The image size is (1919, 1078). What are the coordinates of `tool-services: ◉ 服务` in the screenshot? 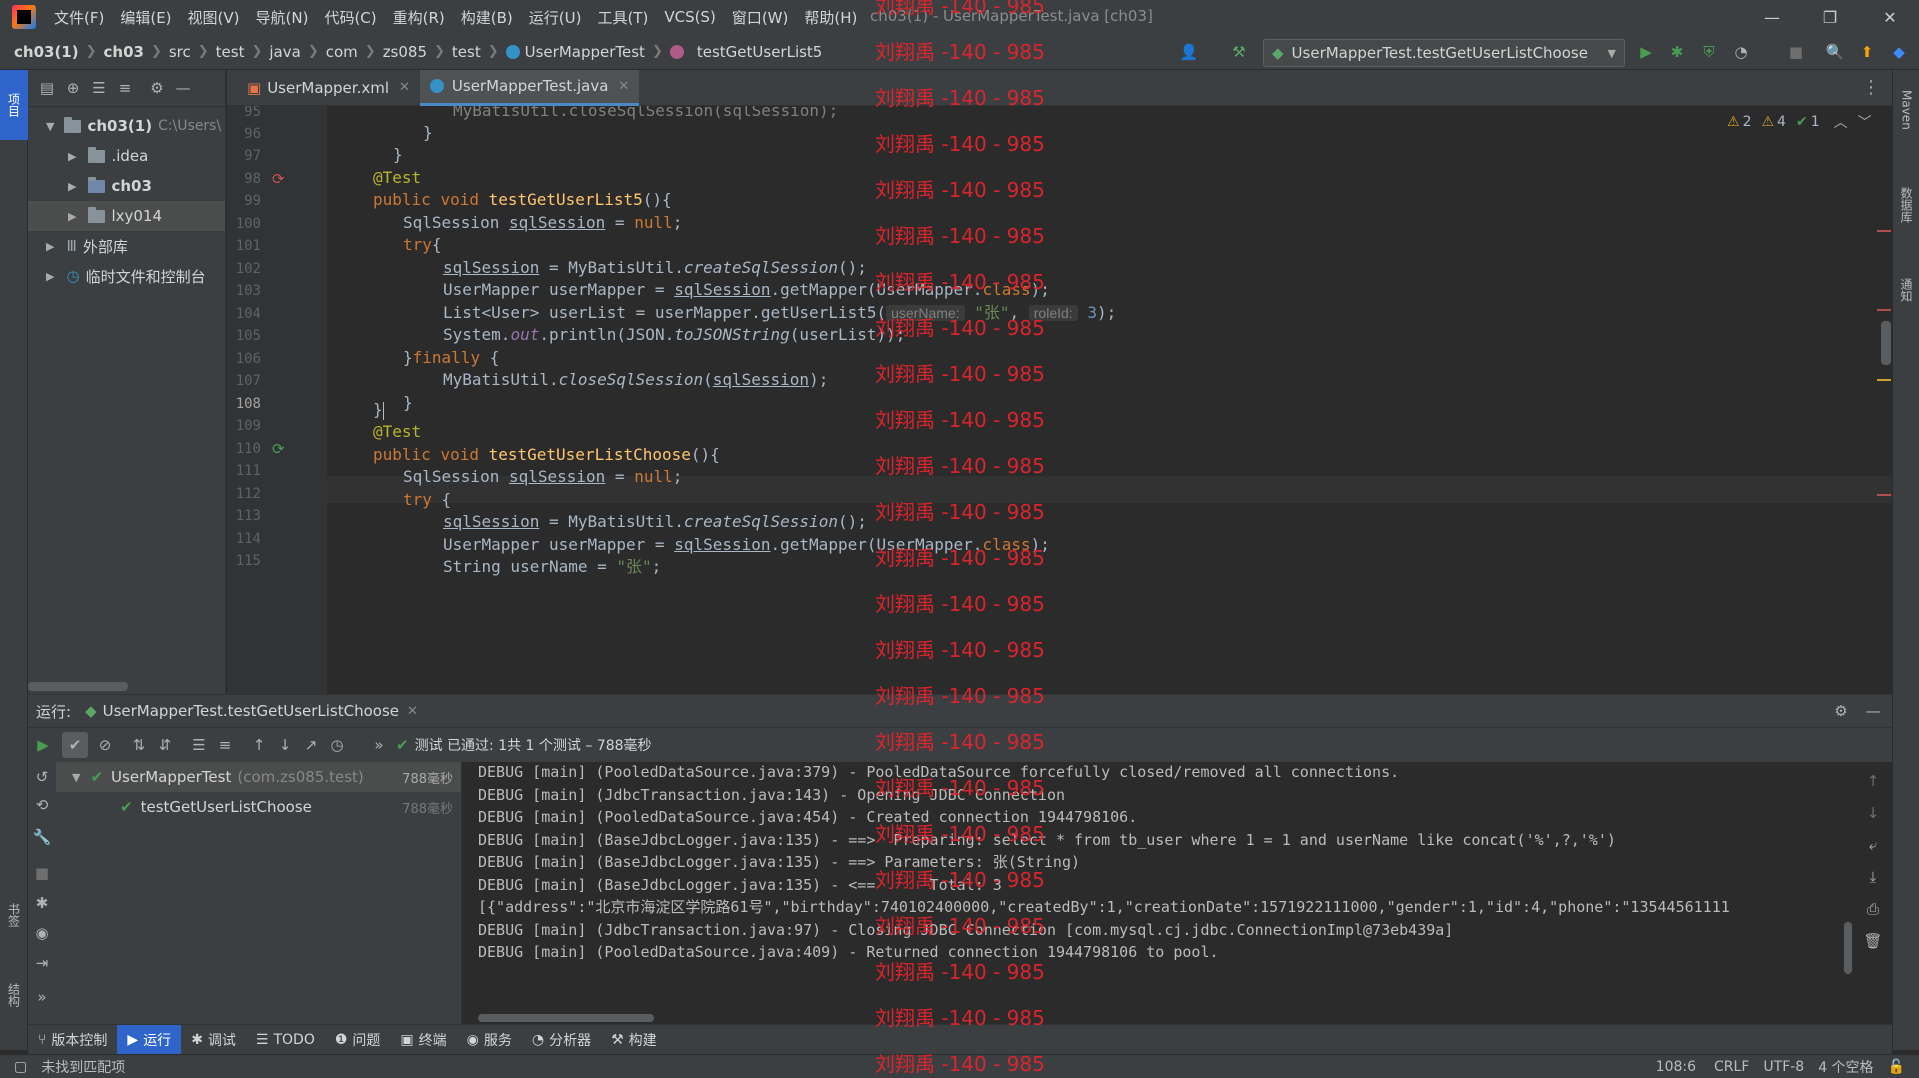 It's located at (489, 1040).